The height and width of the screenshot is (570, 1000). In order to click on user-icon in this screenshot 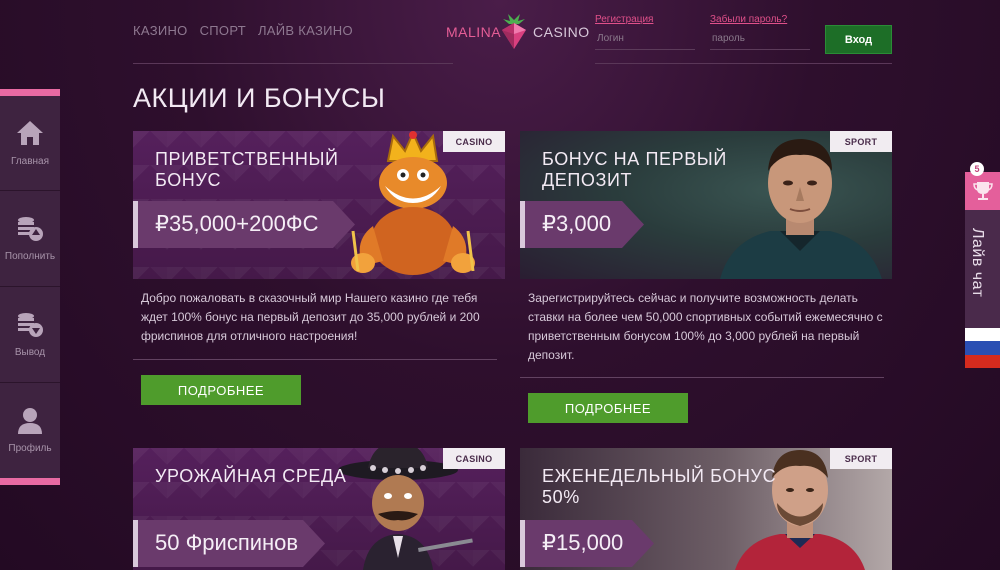, I will do `click(30, 421)`.